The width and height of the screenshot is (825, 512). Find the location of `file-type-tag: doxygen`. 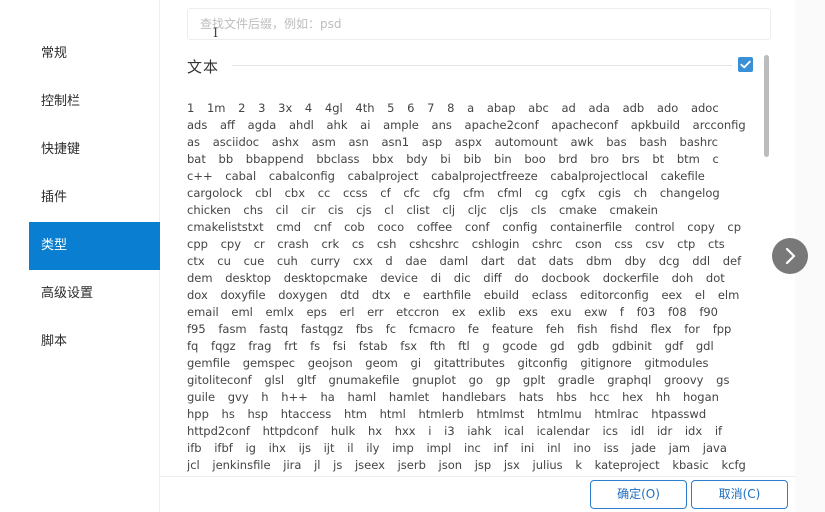

file-type-tag: doxygen is located at coordinates (302, 295).